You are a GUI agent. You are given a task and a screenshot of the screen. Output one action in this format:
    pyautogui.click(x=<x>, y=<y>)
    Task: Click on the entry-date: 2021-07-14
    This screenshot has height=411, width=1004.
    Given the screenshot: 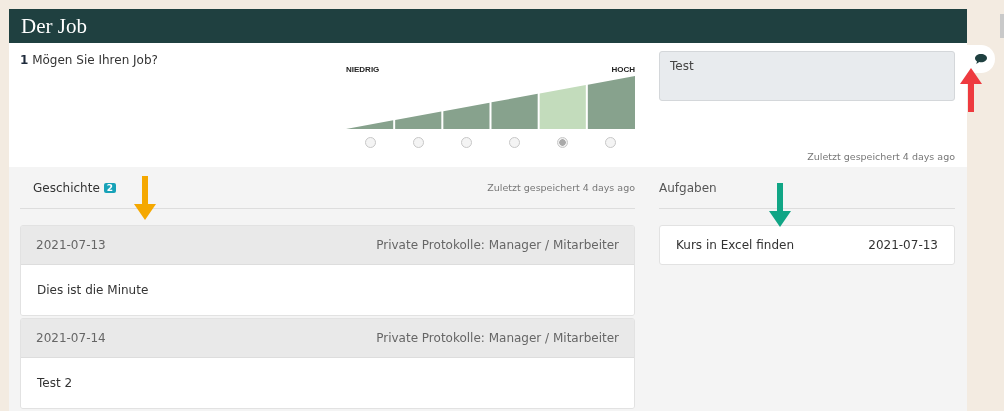 What is the action you would take?
    pyautogui.click(x=71, y=338)
    